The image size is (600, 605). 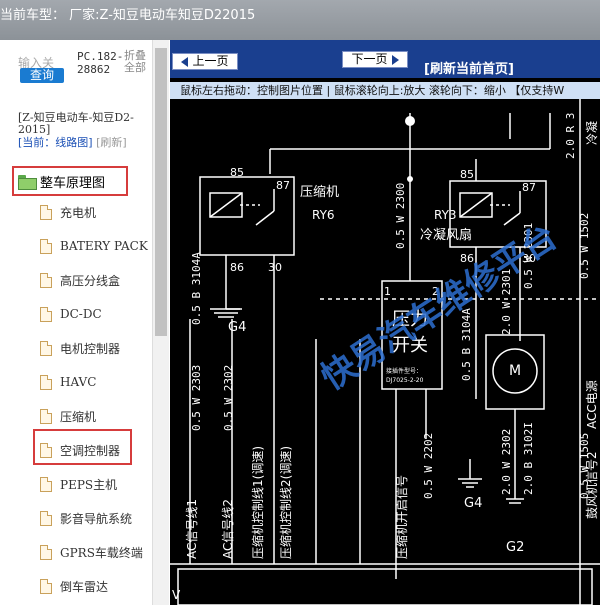 What do you see at coordinates (111, 142) in the screenshot?
I see `refresh-link: [刷新]` at bounding box center [111, 142].